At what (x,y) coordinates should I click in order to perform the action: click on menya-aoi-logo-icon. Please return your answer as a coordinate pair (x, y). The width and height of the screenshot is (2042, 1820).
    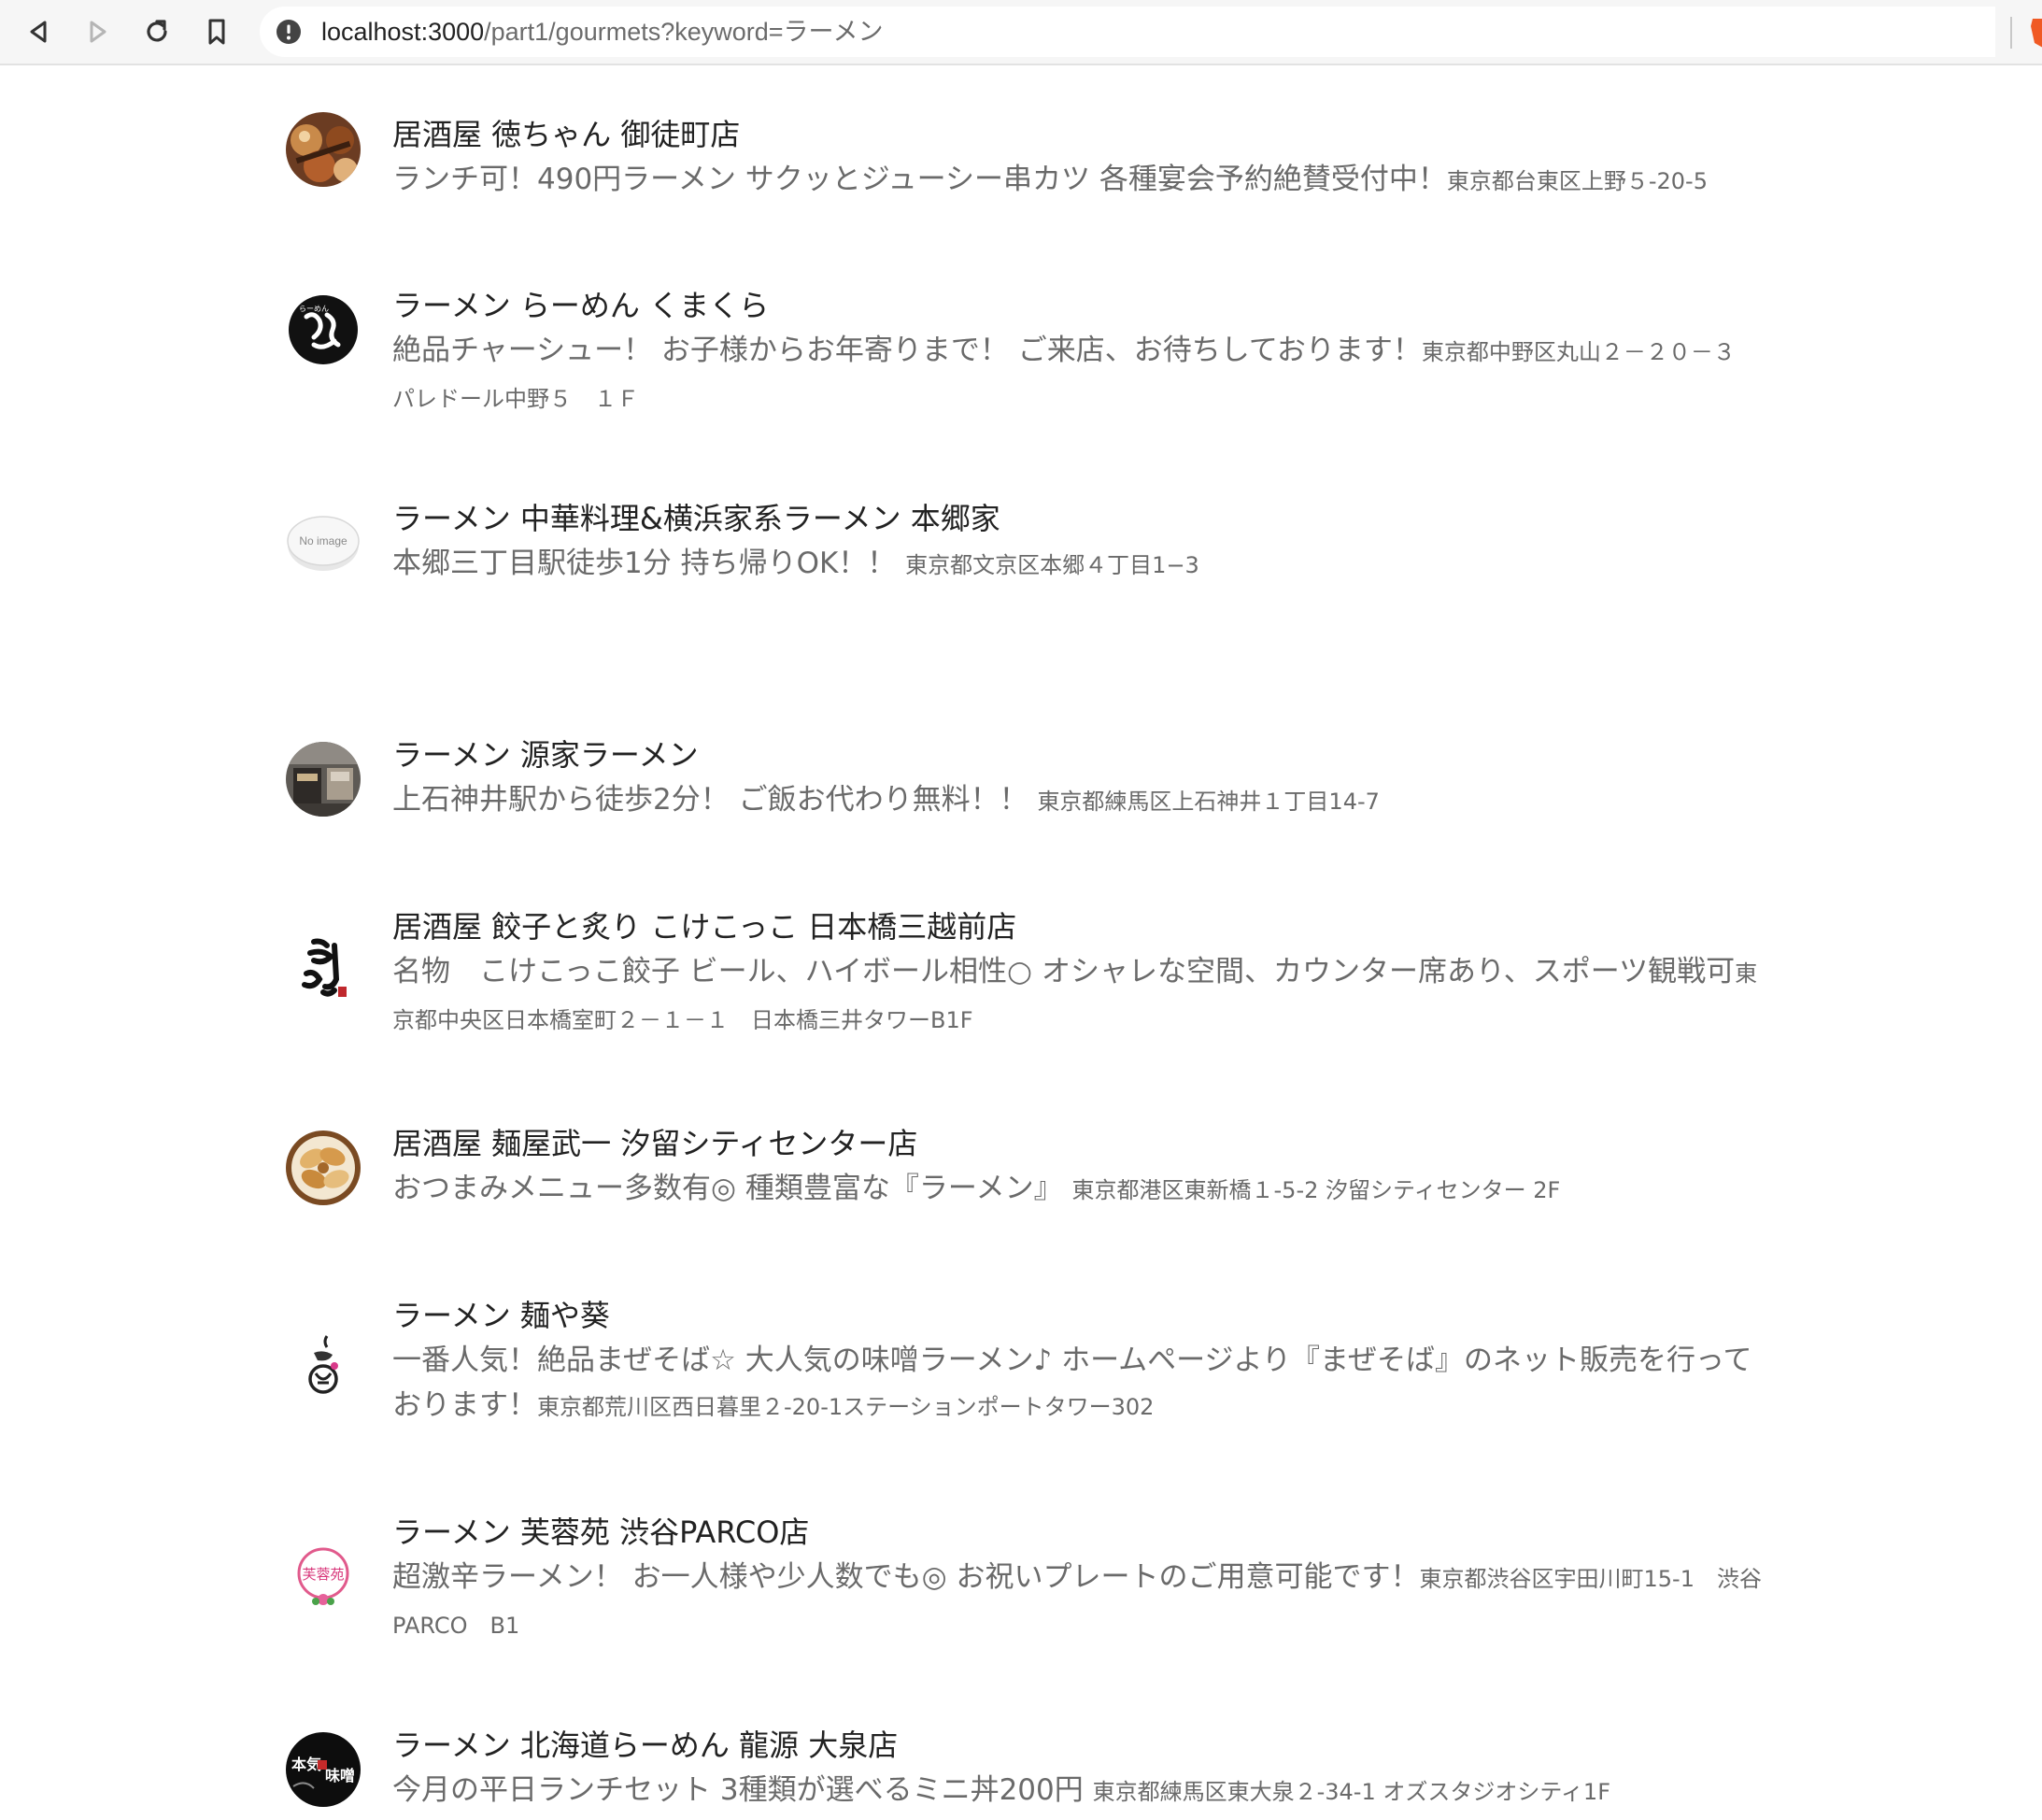
    Looking at the image, I should click on (323, 1366).